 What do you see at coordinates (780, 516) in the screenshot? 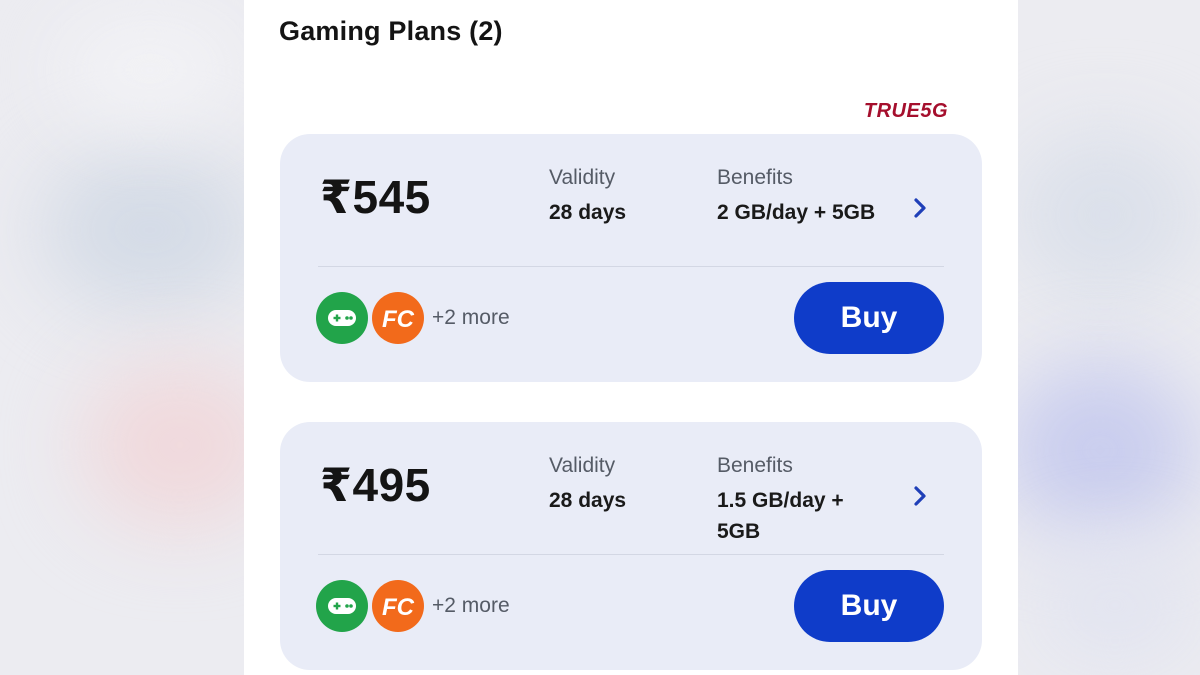
I see `benefits-value: 1.5 GB/day + 5GB` at bounding box center [780, 516].